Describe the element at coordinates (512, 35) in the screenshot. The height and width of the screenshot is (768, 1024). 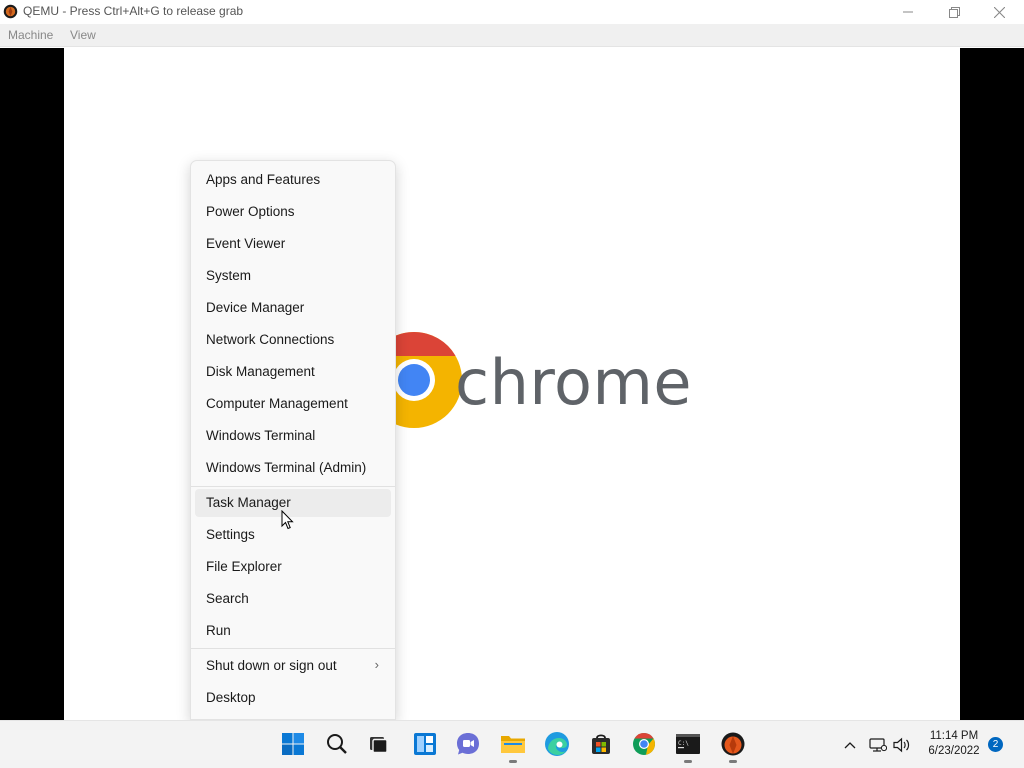
I see `qemu-menu-bar: Machine View` at that location.